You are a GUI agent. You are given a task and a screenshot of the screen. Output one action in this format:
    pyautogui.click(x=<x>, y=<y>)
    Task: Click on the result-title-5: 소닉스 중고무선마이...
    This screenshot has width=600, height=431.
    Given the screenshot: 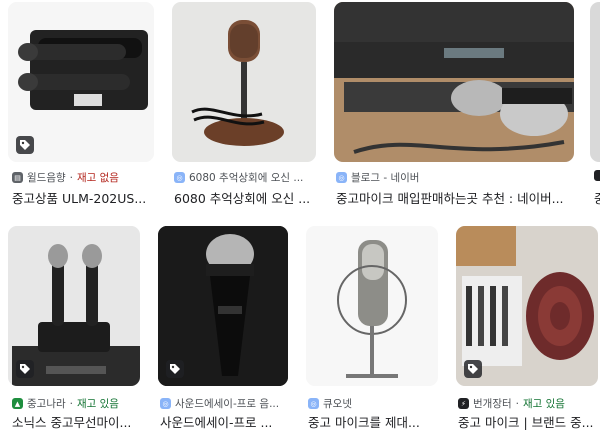 What is the action you would take?
    pyautogui.click(x=77, y=421)
    